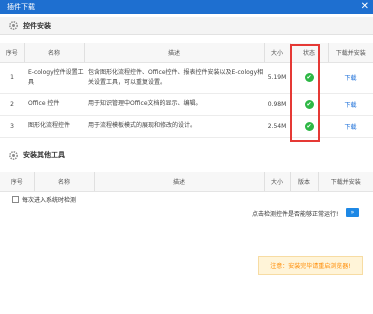 The image size is (373, 314). I want to click on plugins-section-title: 控件安装, so click(37, 25).